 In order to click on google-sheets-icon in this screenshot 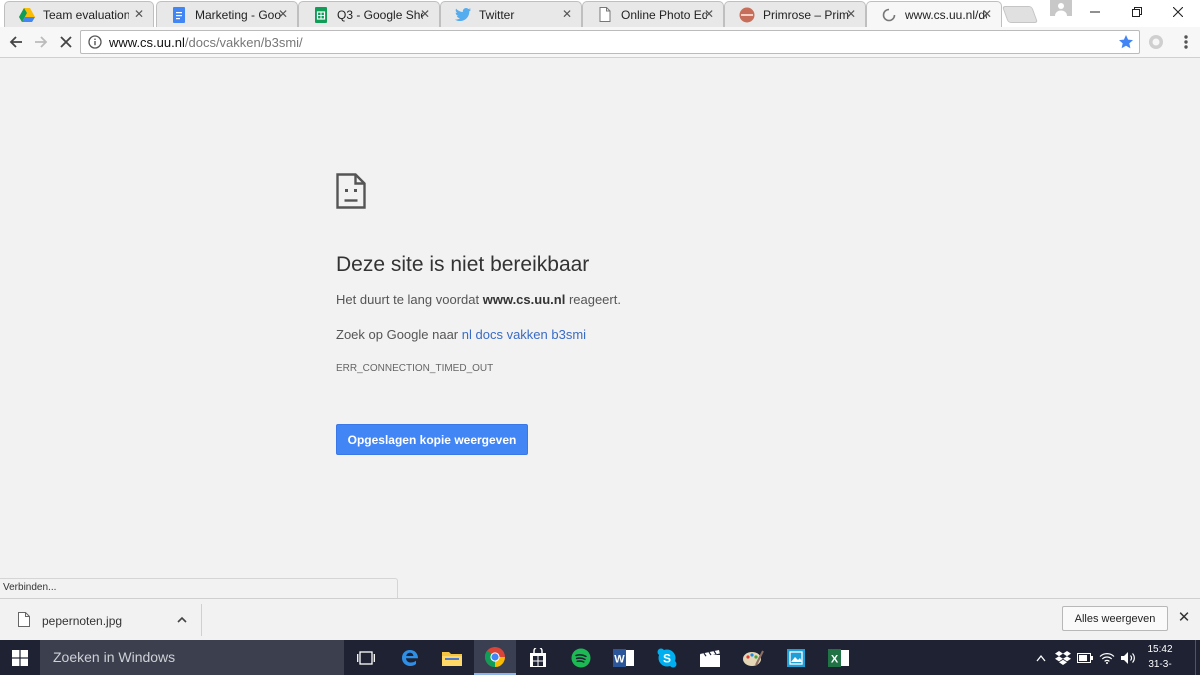, I will do `click(321, 14)`.